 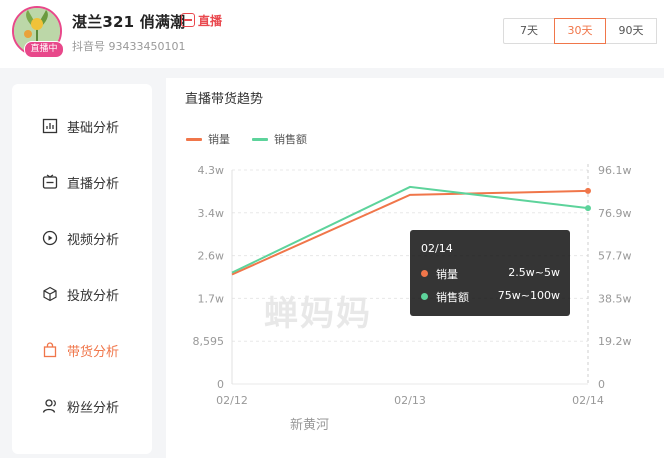 I want to click on bar-chart-icon, so click(x=50, y=126).